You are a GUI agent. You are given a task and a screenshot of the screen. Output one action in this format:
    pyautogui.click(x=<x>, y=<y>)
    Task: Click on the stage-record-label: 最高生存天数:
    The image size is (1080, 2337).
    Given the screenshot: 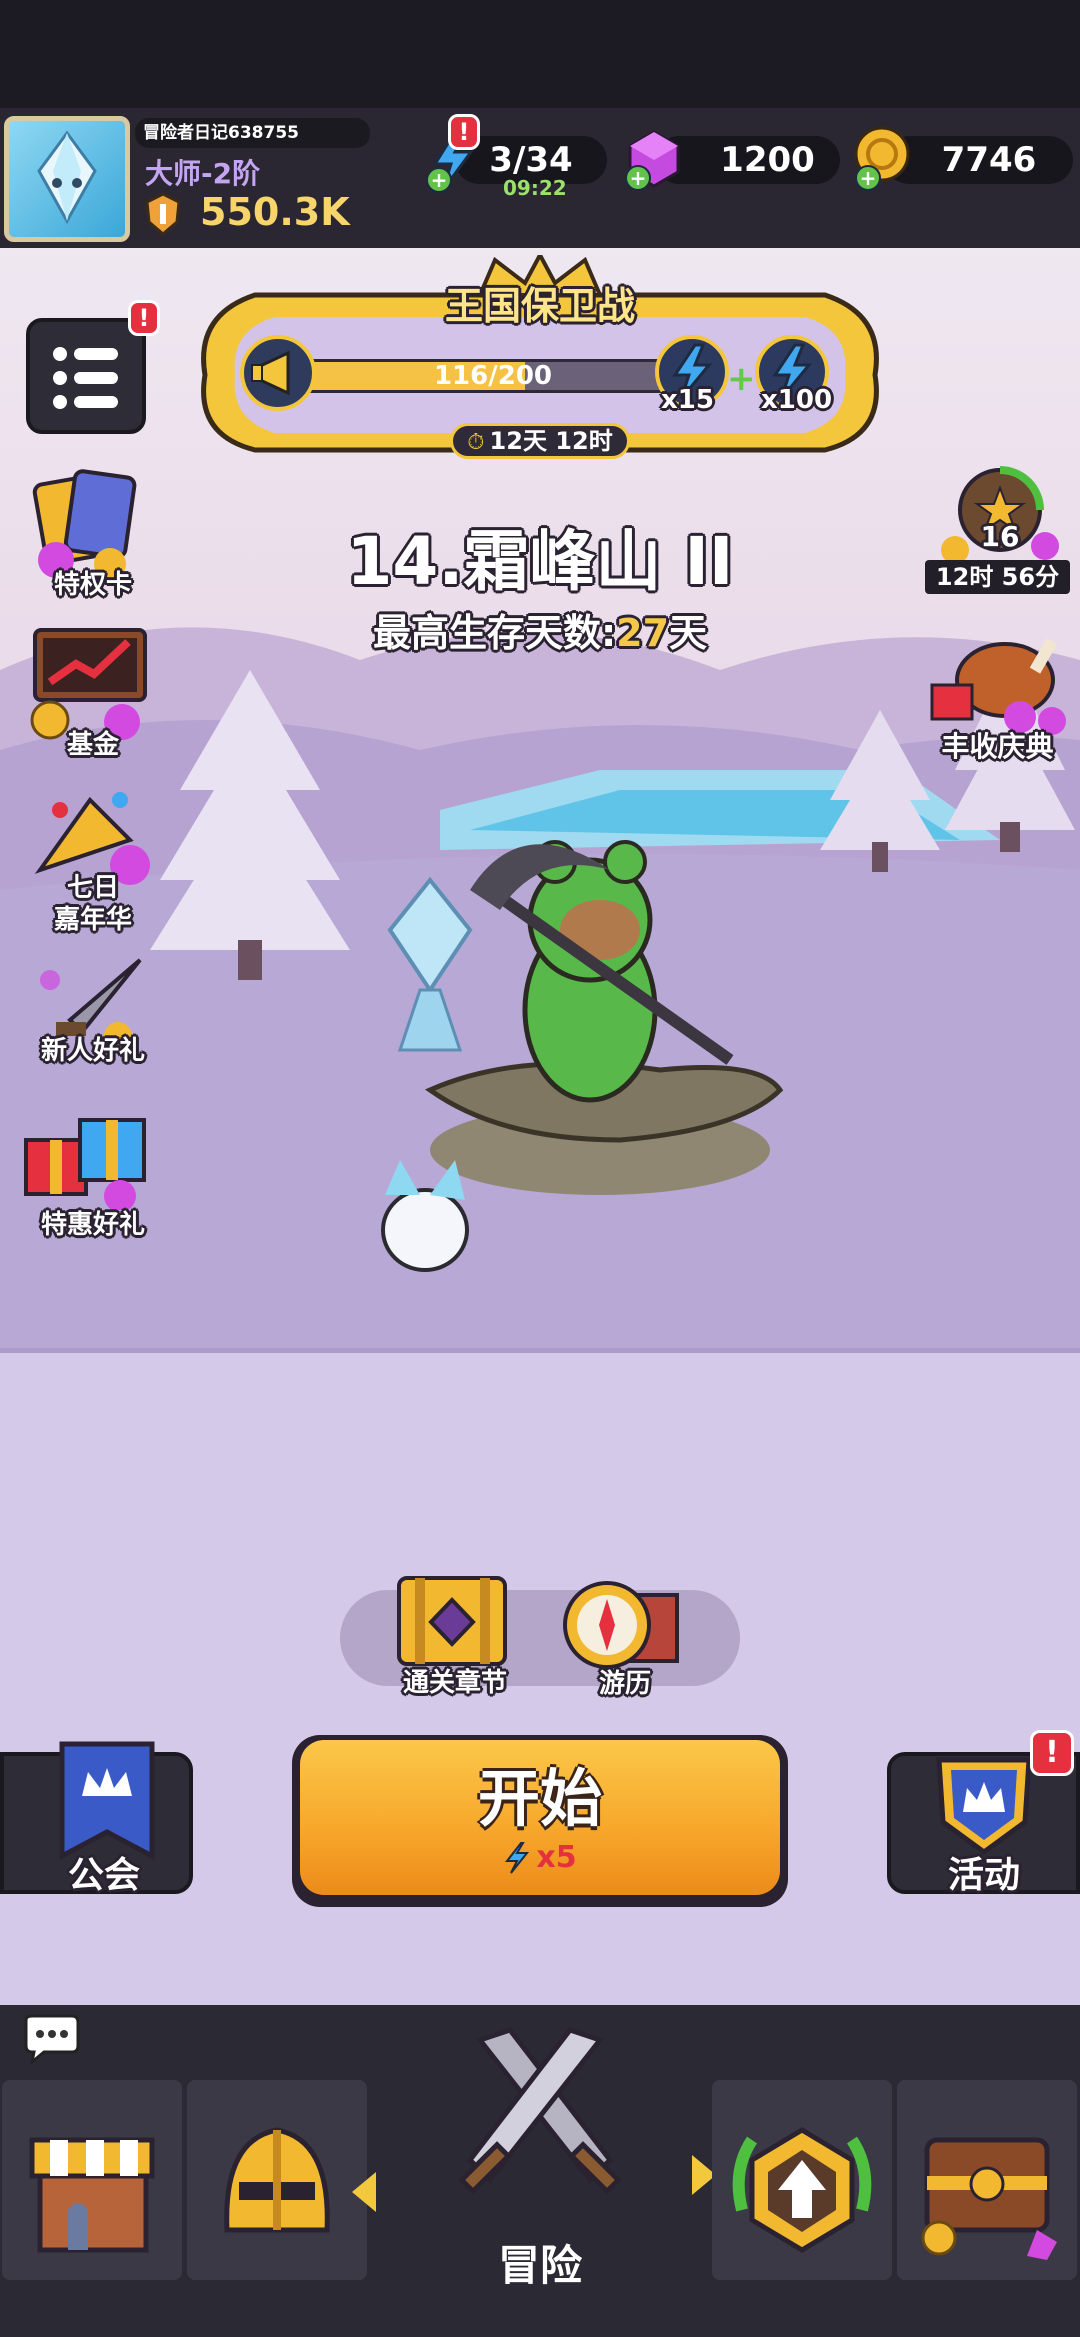 What is the action you would take?
    pyautogui.click(x=494, y=633)
    